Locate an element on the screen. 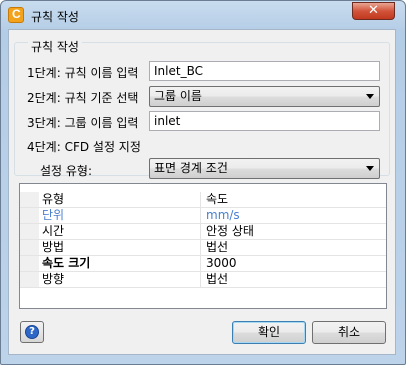  property-row: 시간 안정 상태 is located at coordinates (203, 232).